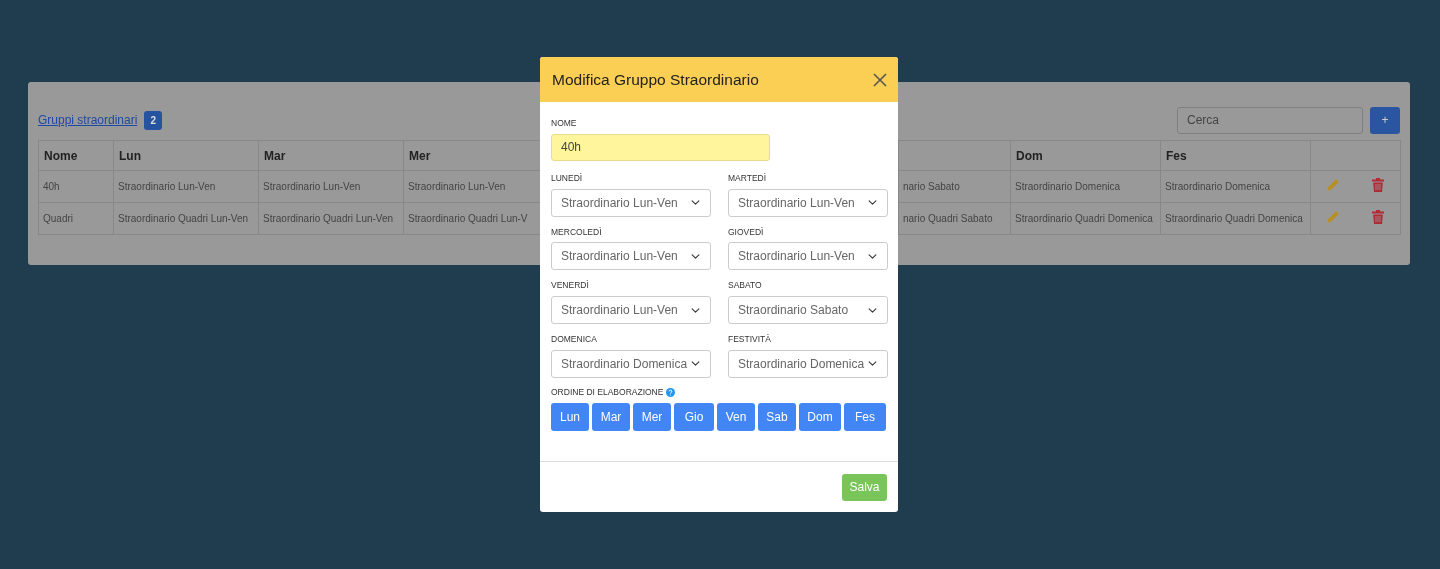 This screenshot has width=1440, height=569. What do you see at coordinates (694, 416) in the screenshot?
I see `day-button: Gio` at bounding box center [694, 416].